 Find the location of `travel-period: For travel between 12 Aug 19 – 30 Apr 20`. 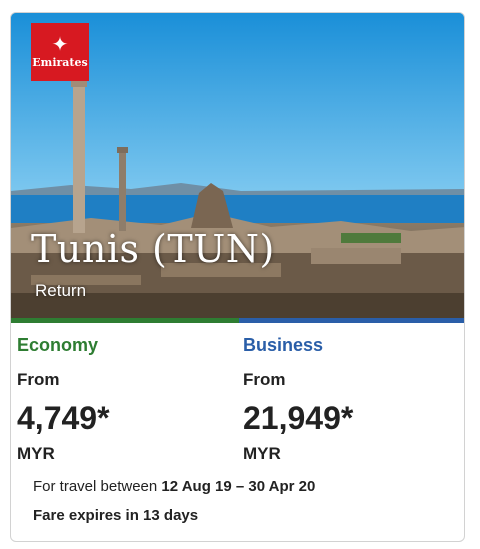

travel-period: For travel between 12 Aug 19 – 30 Apr 20 is located at coordinates (174, 486).